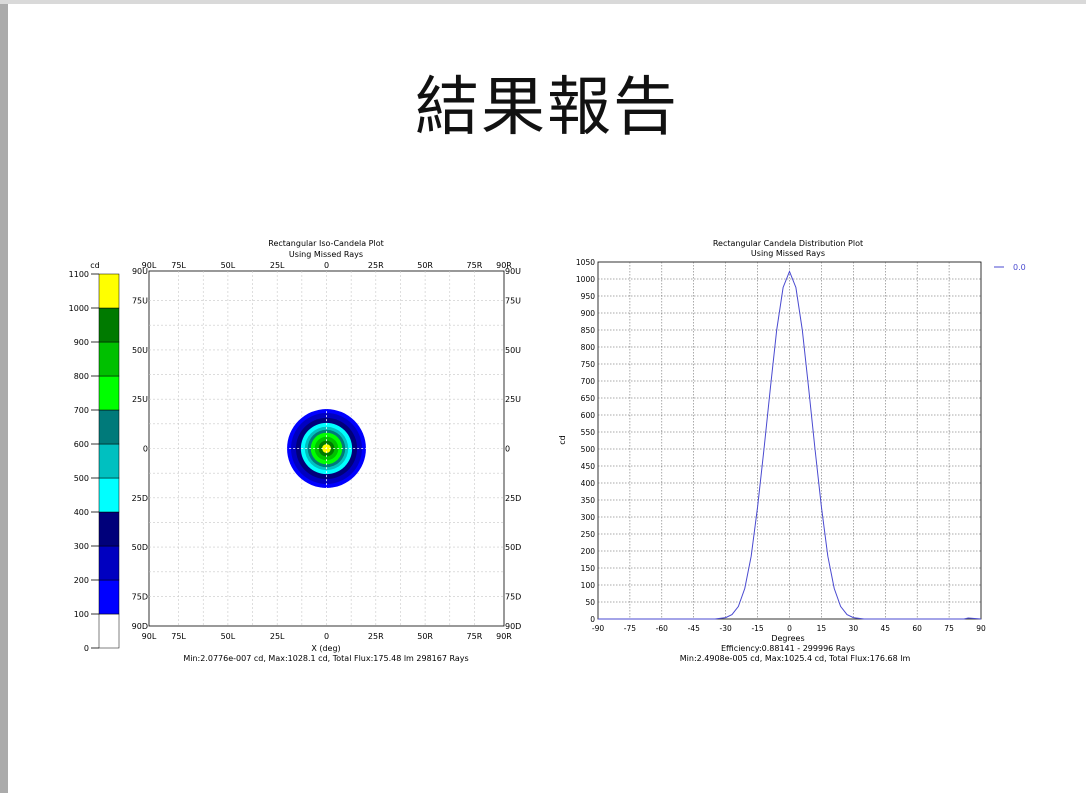 The image size is (1086, 793). I want to click on iso-chart-subtitle: Using Missed Rays, so click(326, 254).